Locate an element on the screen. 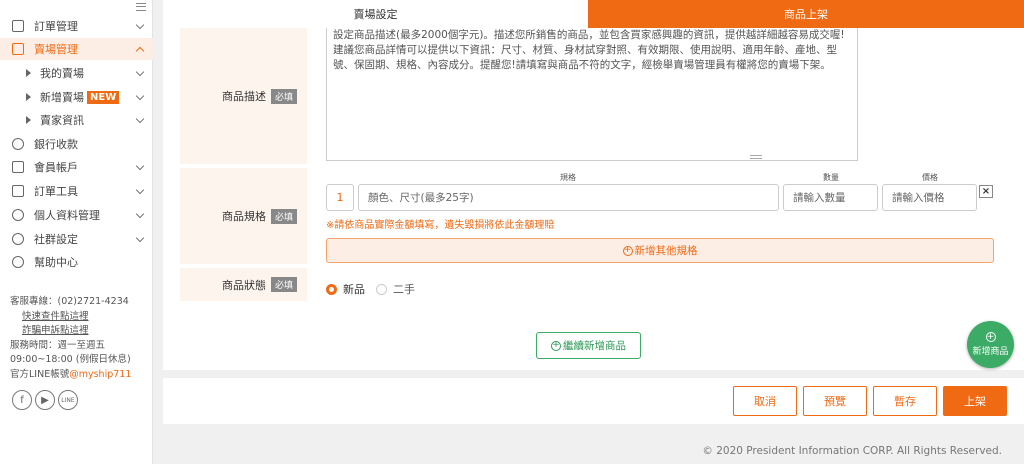  sidebar-item-help: 幫助中心 is located at coordinates (76, 262).